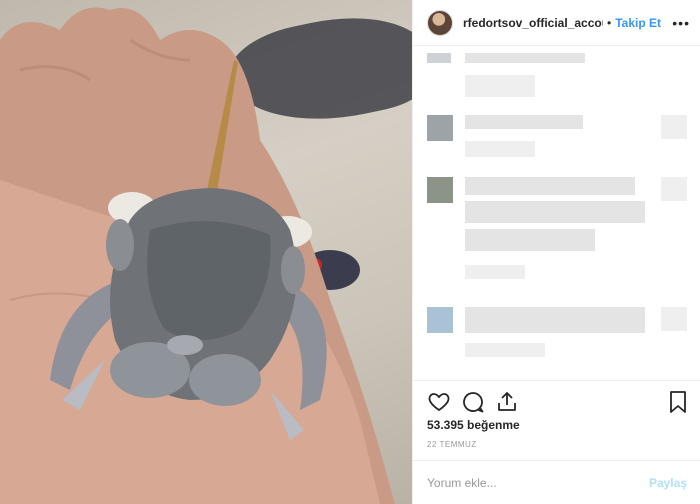 This screenshot has width=700, height=504. I want to click on bookmark-icon, so click(678, 404).